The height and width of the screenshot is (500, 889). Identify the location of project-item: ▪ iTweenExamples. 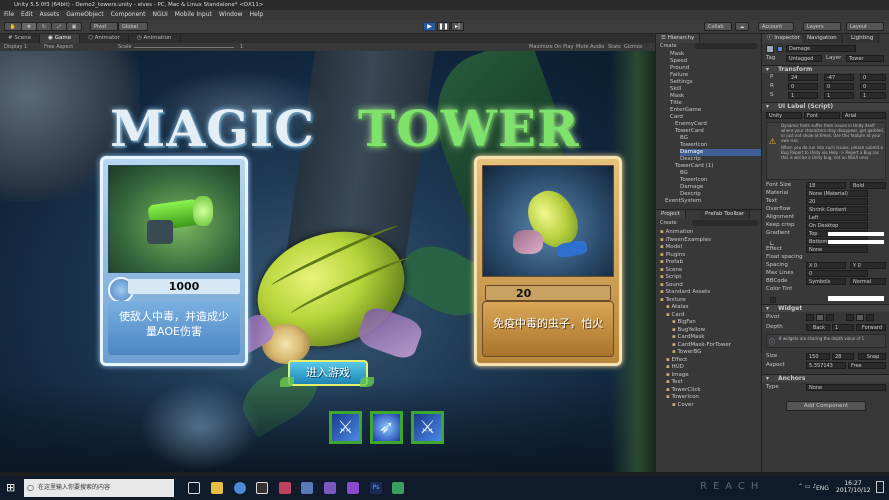
(685, 240).